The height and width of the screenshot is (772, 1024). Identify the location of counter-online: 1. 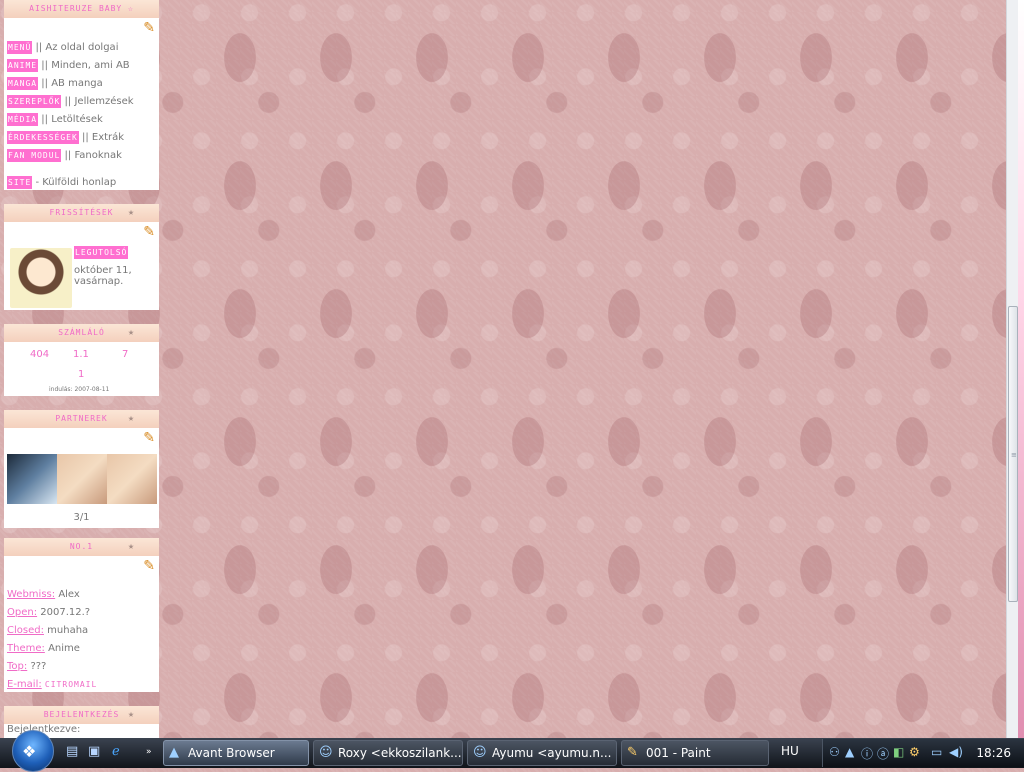
(81, 374).